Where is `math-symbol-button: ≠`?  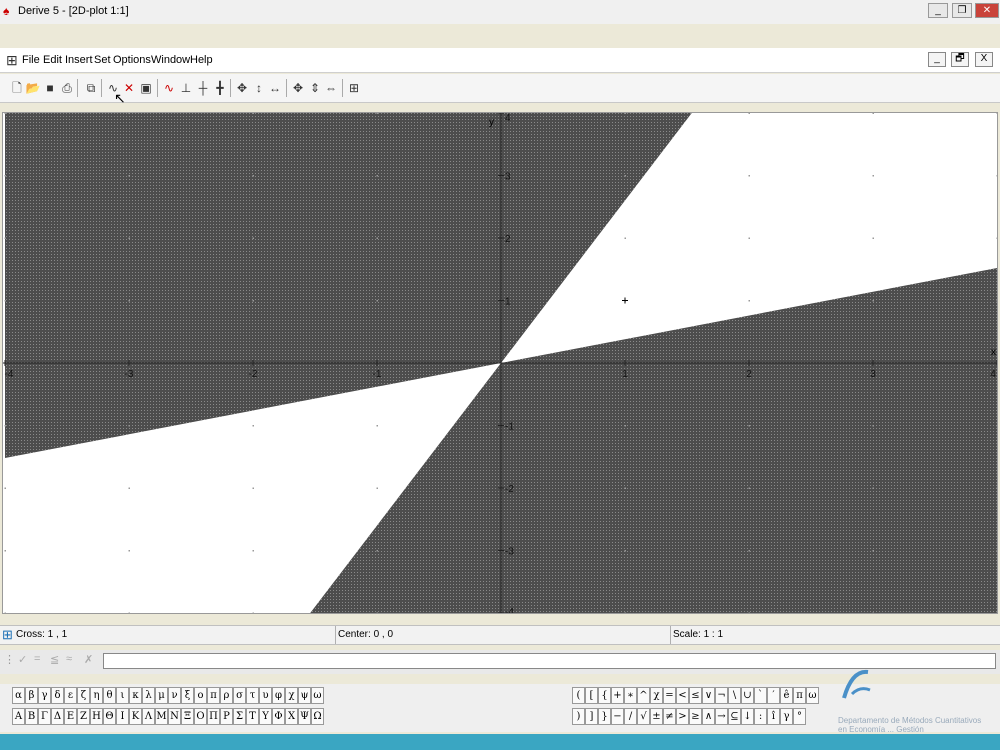 math-symbol-button: ≠ is located at coordinates (669, 716).